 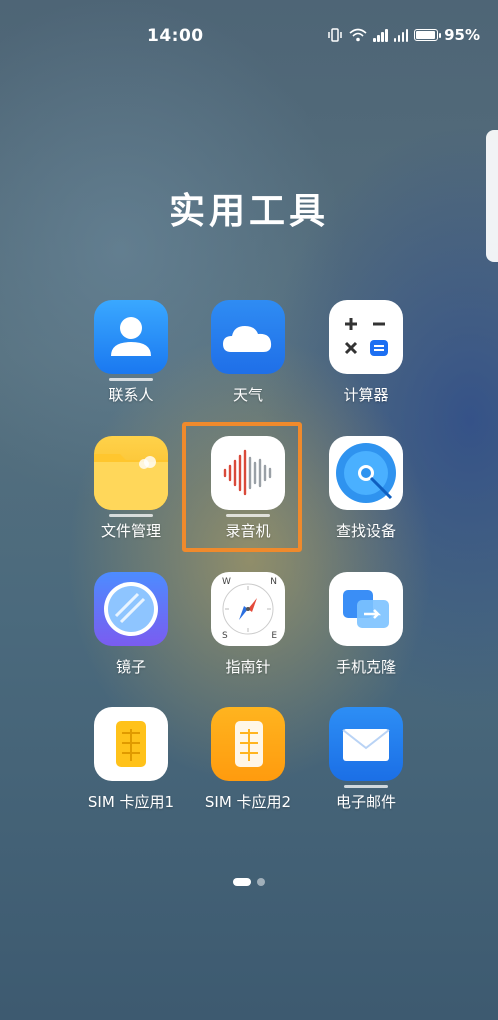 I want to click on find-device-icon, so click(x=366, y=473).